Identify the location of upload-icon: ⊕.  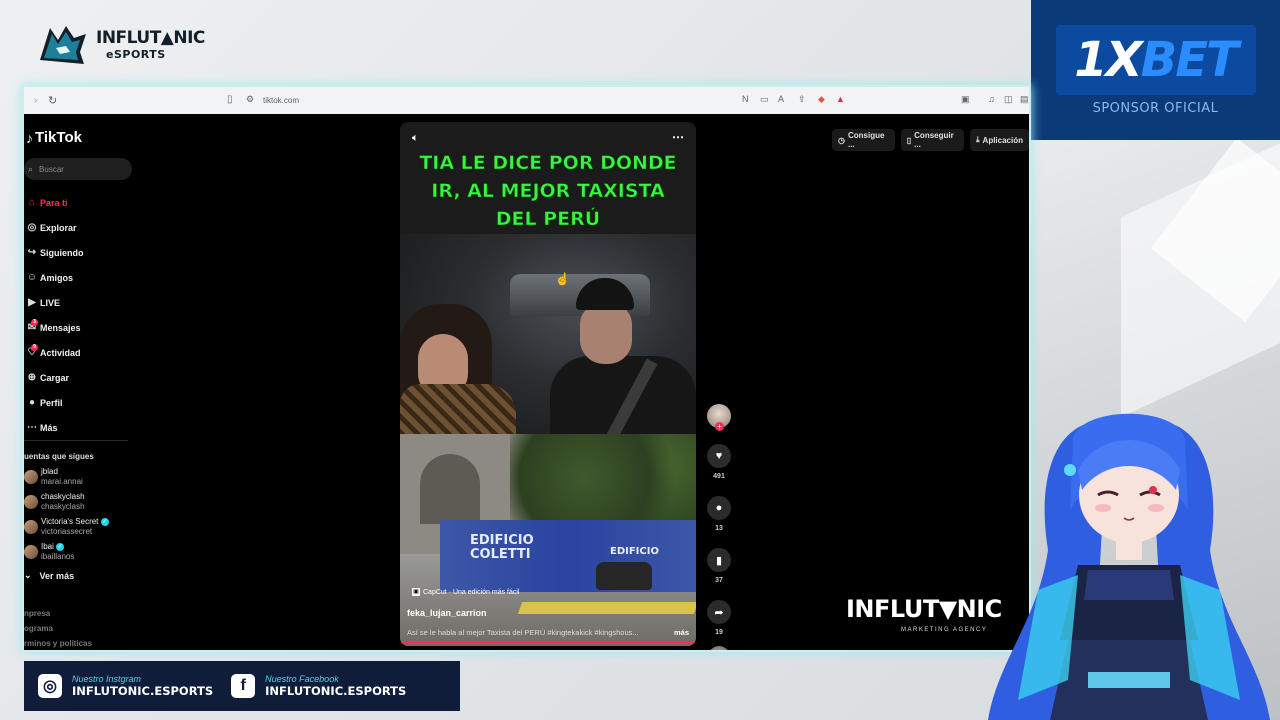
(32, 377).